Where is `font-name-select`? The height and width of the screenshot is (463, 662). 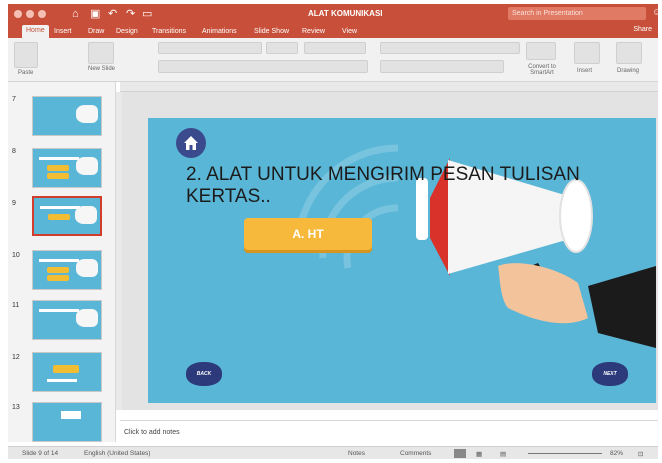 font-name-select is located at coordinates (210, 48).